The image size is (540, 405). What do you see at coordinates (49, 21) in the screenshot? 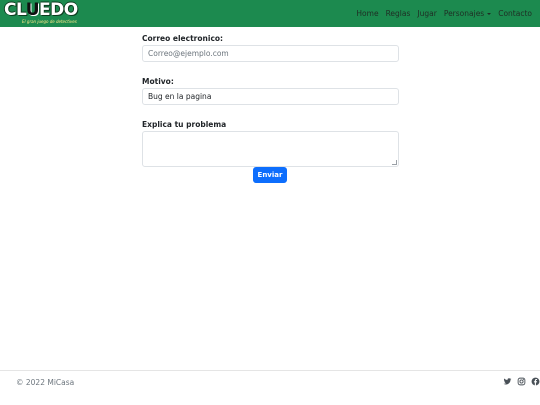
I see `brand-tagline: El gran juego de detectives` at bounding box center [49, 21].